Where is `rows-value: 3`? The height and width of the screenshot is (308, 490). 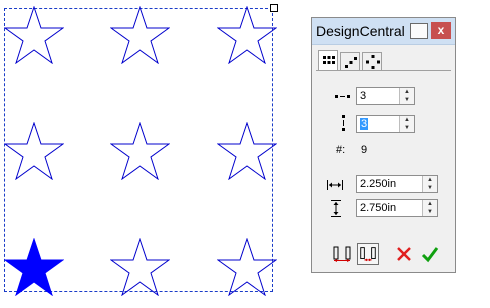 rows-value: 3 is located at coordinates (364, 124).